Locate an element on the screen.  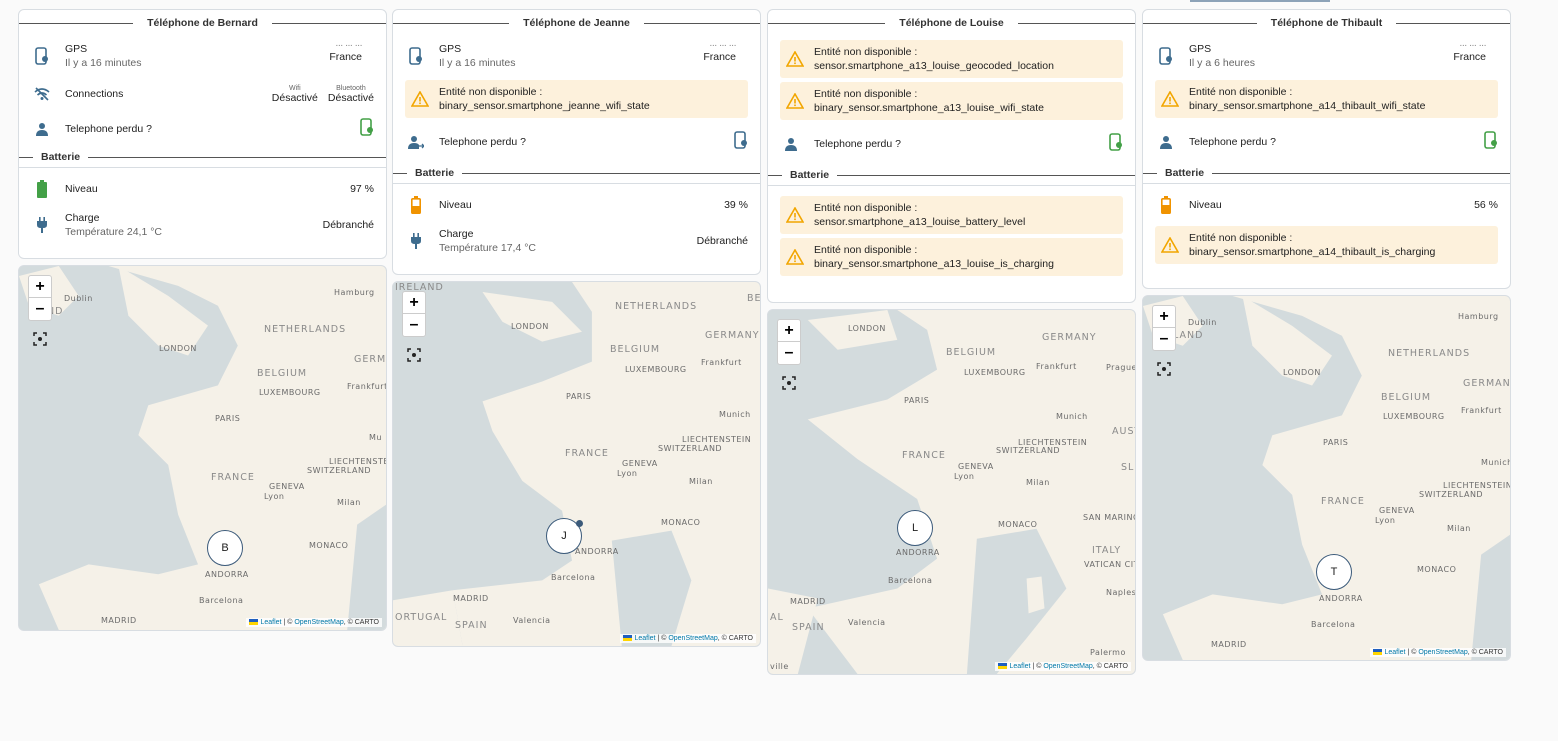
person-arrow-icon is located at coordinates (416, 142).